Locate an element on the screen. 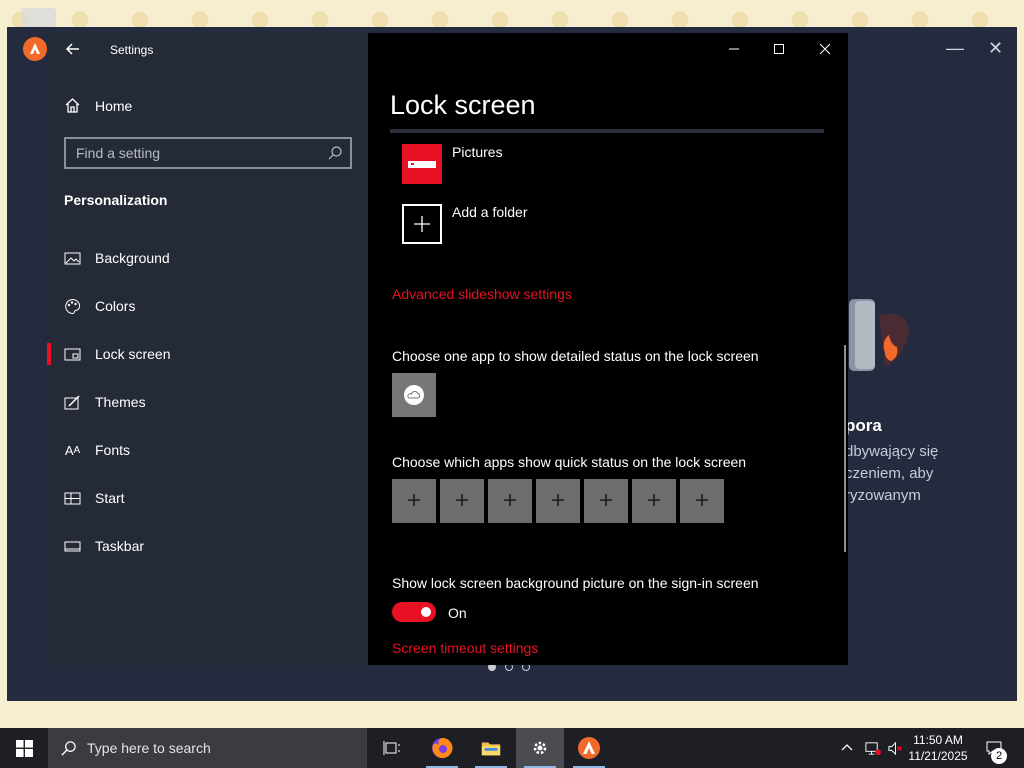 The image size is (1024, 768). nav-item-start: Start is located at coordinates (94, 498).